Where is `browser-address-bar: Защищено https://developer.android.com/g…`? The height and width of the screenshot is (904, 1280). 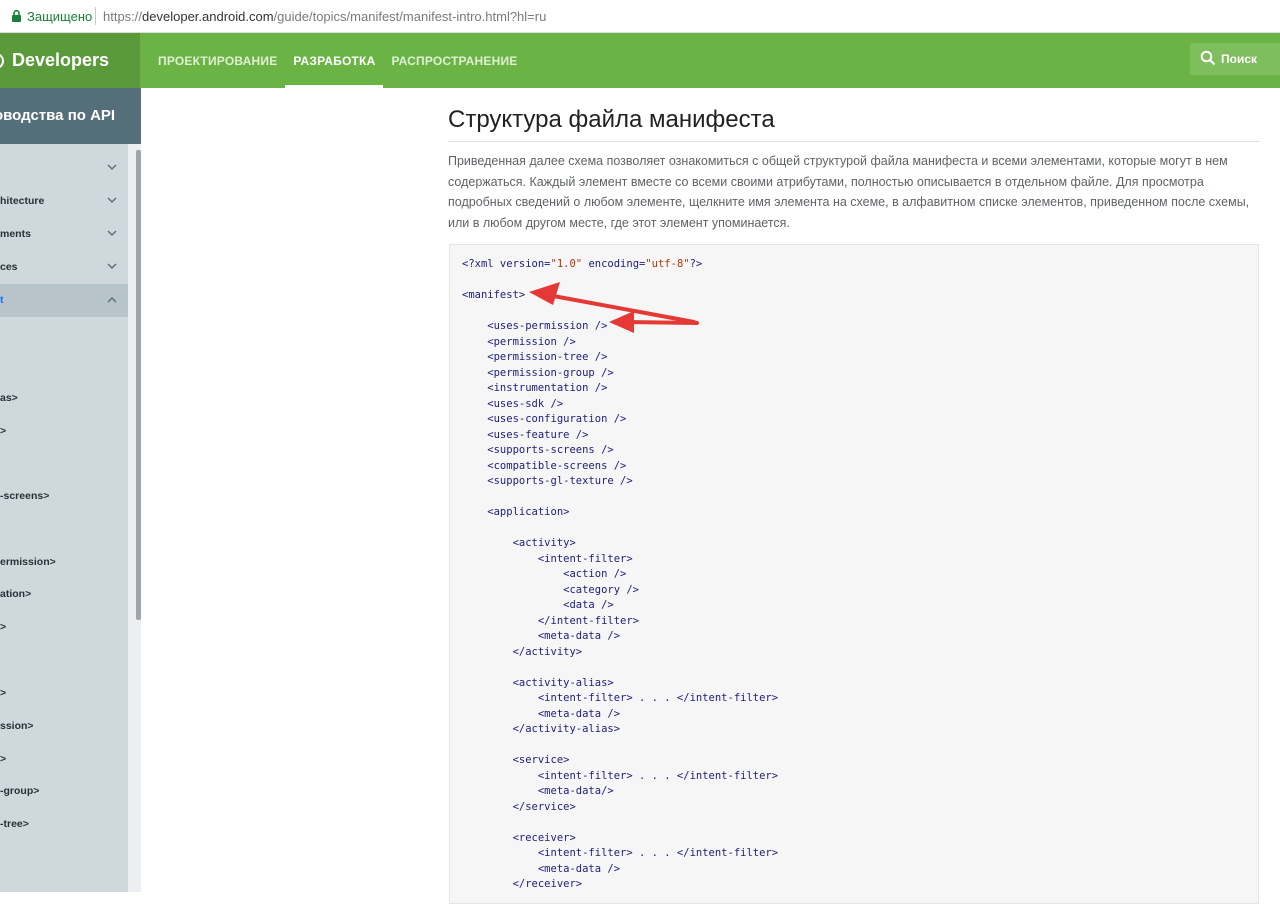 browser-address-bar: Защищено https://developer.android.com/g… is located at coordinates (640, 16).